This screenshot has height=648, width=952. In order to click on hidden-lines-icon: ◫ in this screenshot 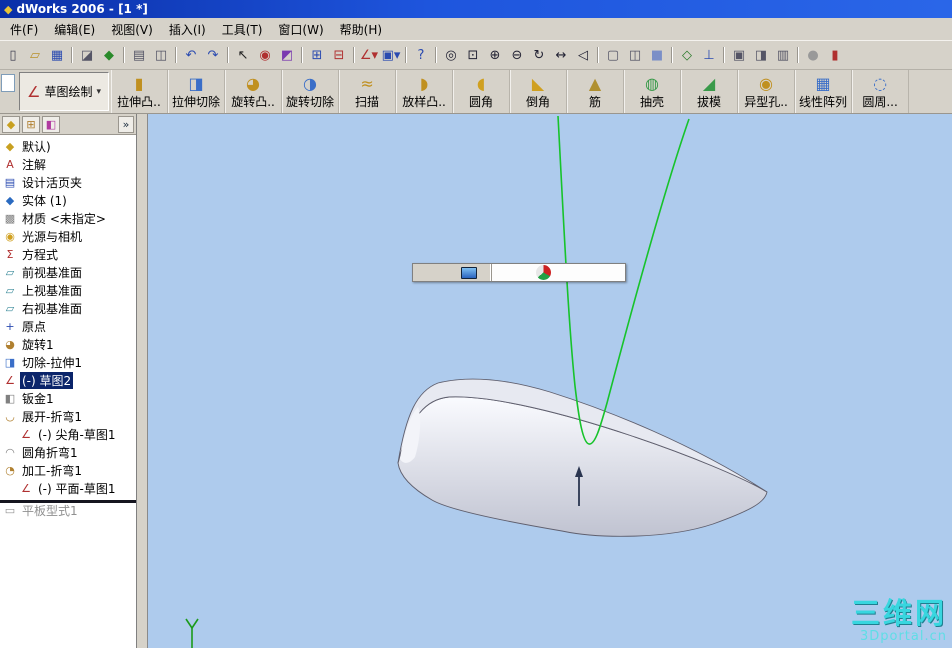, I will do `click(635, 55)`.